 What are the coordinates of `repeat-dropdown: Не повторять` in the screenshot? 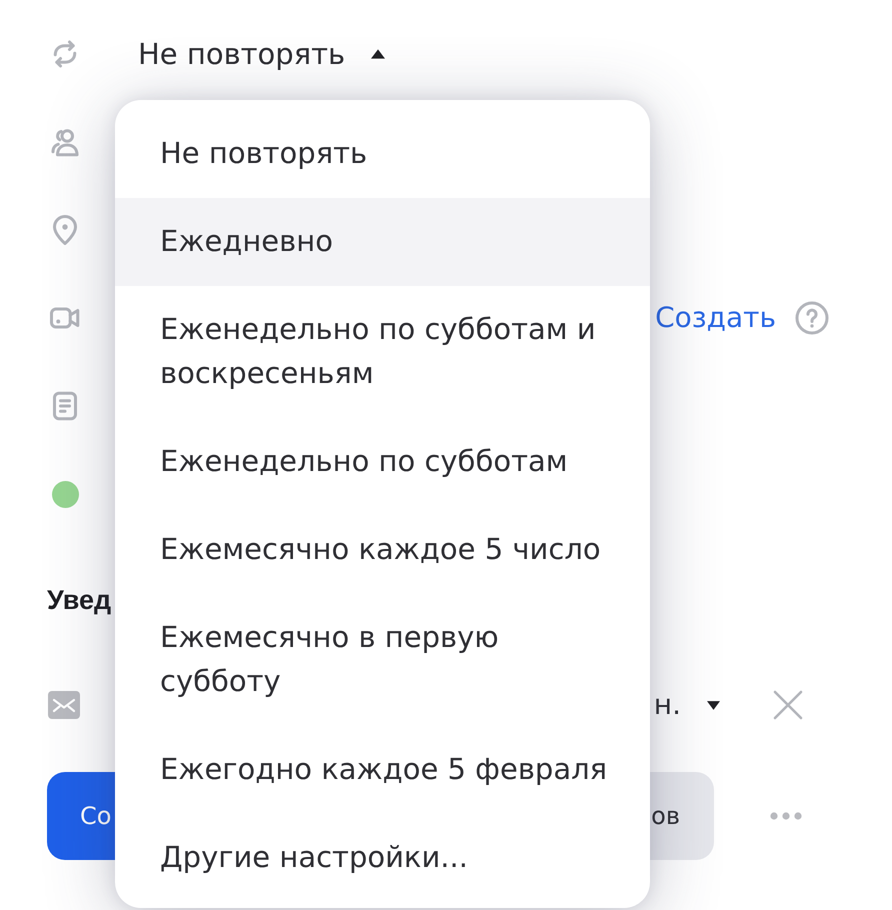 It's located at (242, 54).